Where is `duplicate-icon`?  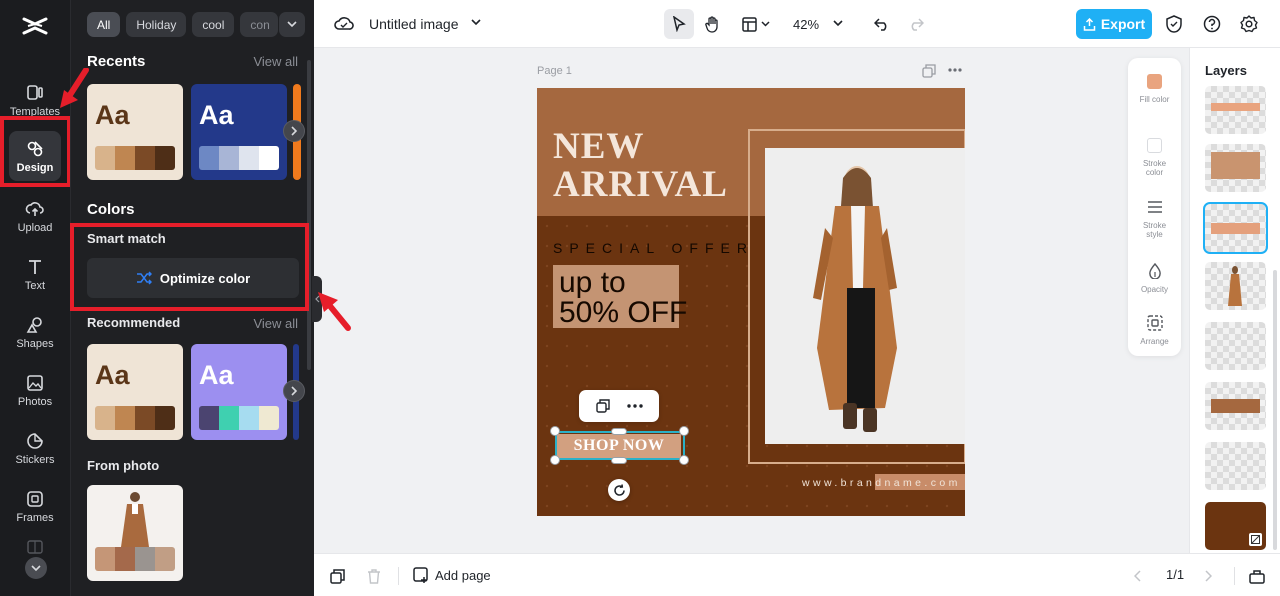
duplicate-icon is located at coordinates (602, 406).